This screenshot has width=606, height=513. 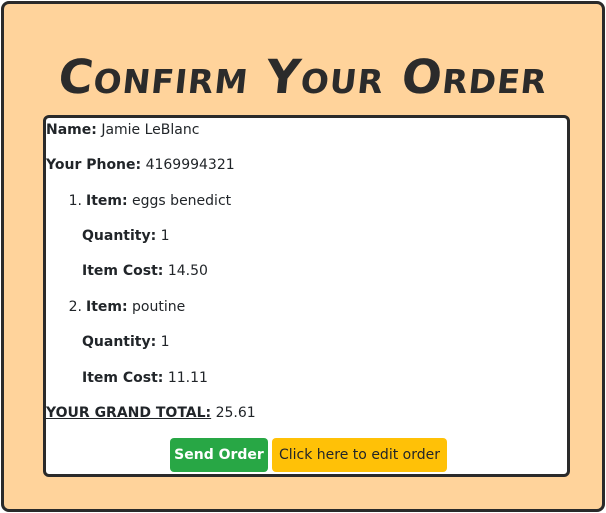 What do you see at coordinates (187, 271) in the screenshot?
I see `item-cost-value: 14.50` at bounding box center [187, 271].